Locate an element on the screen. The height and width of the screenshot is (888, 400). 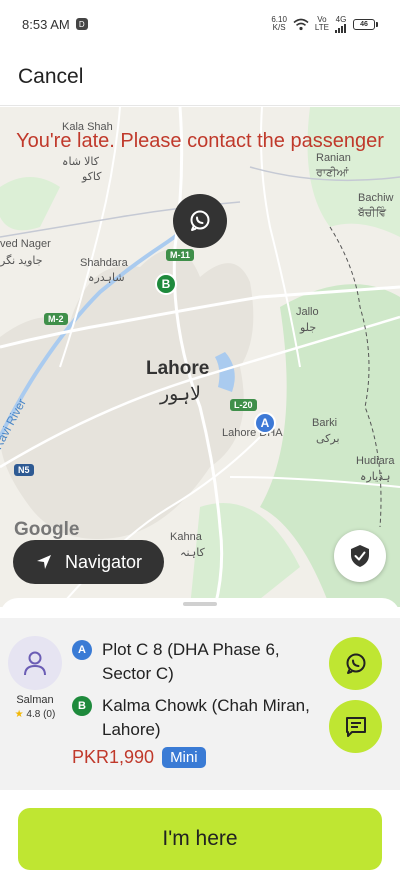
drag-handle is located at coordinates (200, 604).